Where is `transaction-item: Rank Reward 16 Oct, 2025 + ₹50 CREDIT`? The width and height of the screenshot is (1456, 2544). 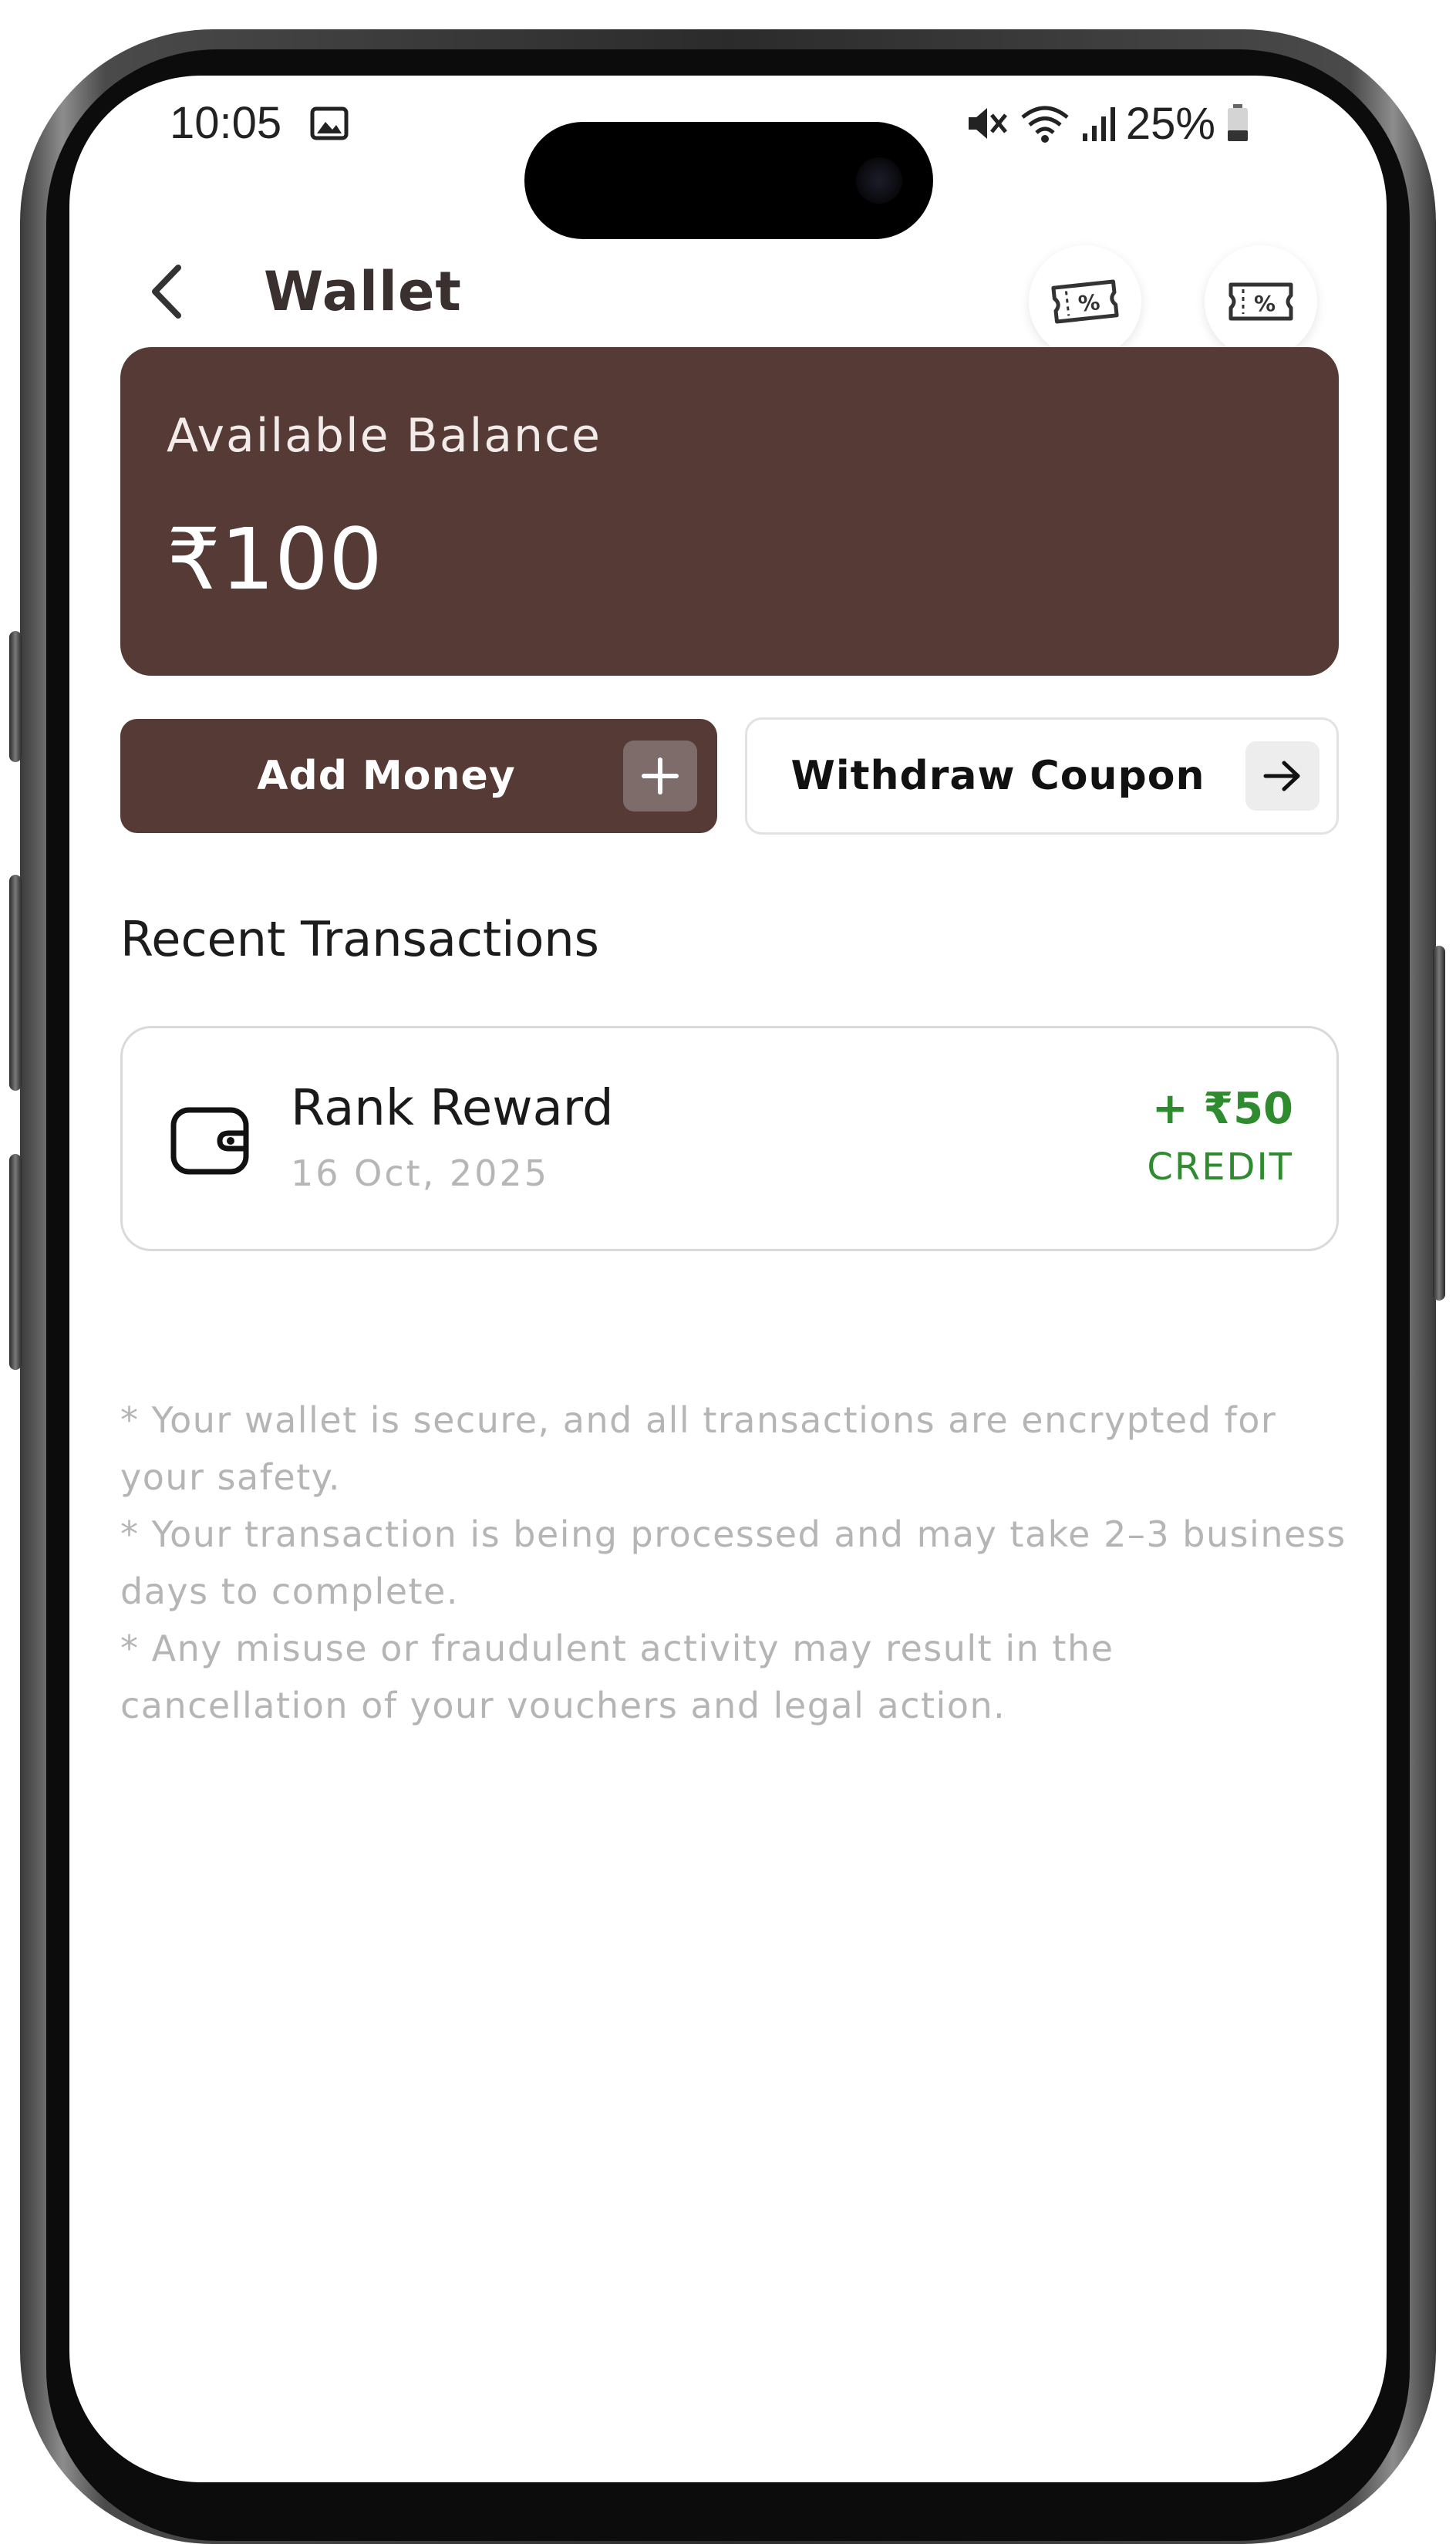
transaction-item: Rank Reward 16 Oct, 2025 + ₹50 CREDIT is located at coordinates (729, 1138).